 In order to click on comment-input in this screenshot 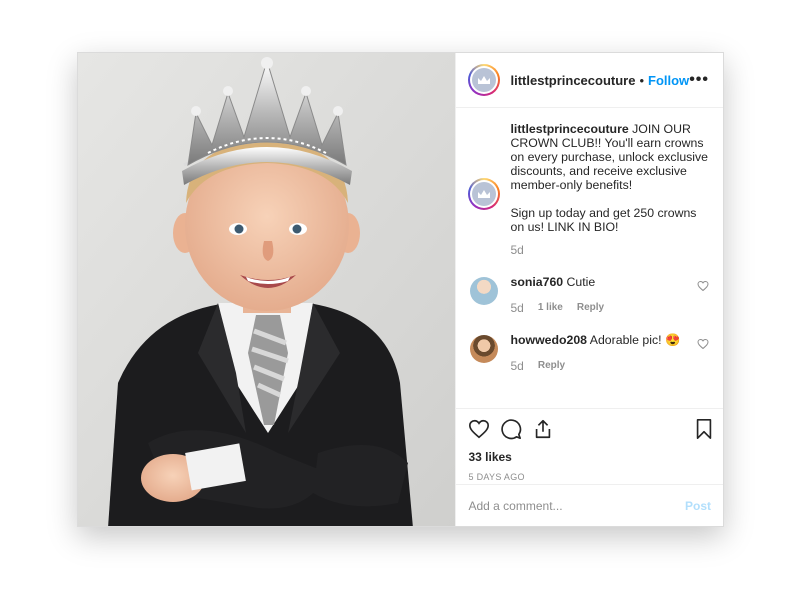, I will do `click(576, 505)`.